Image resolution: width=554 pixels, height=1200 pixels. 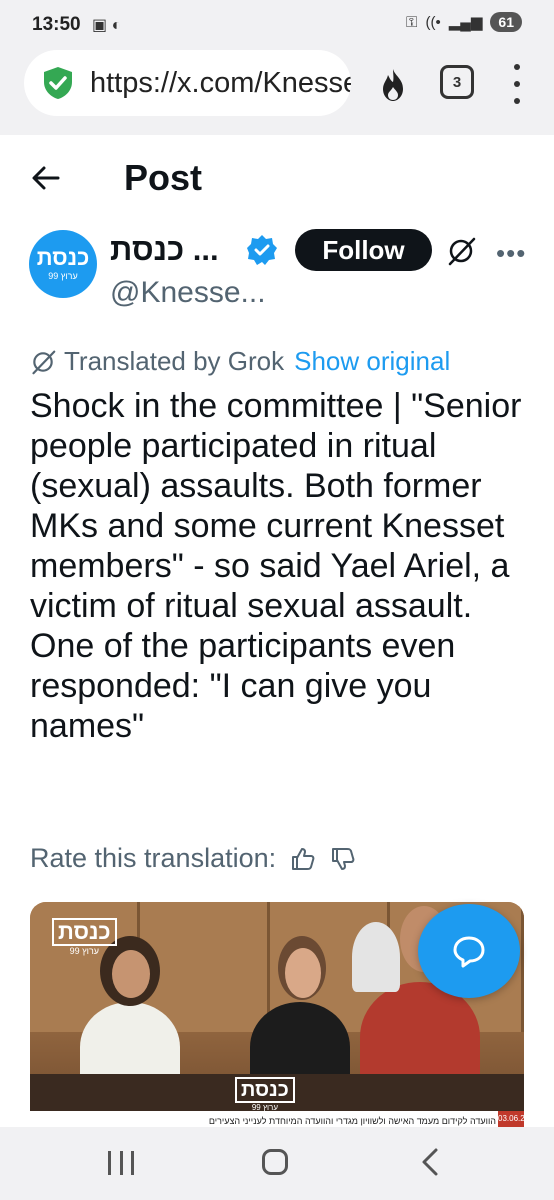 I want to click on status-bar: 13:50 ▣ ◐ ⚿ ((• ▂▄▆ 61, so click(x=277, y=25).